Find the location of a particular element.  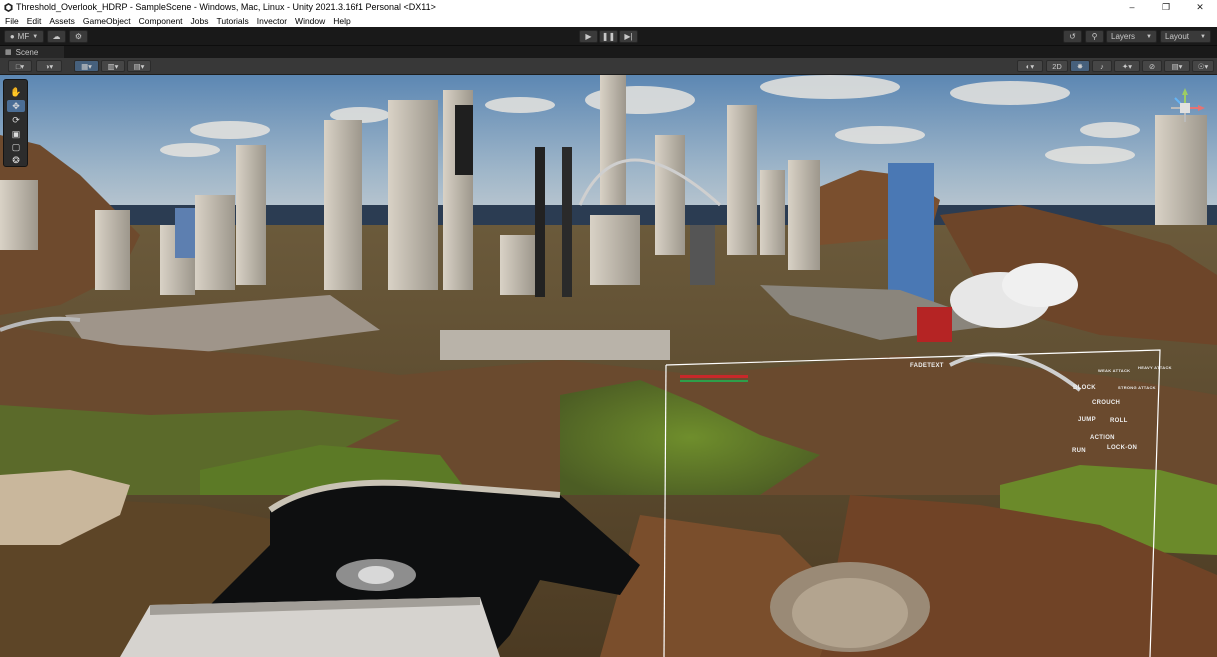

account-label: MF is located at coordinates (23, 36).